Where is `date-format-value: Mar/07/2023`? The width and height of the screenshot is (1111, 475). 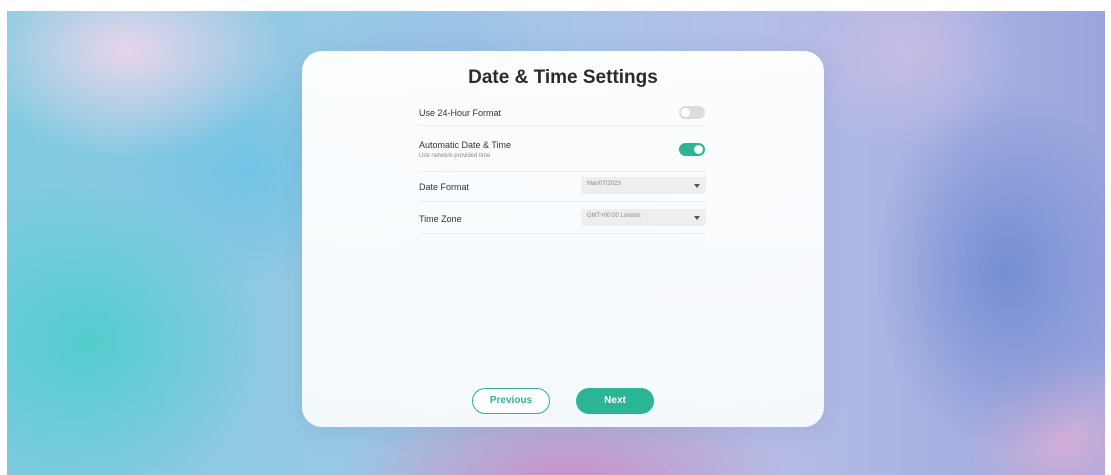 date-format-value: Mar/07/2023 is located at coordinates (604, 184).